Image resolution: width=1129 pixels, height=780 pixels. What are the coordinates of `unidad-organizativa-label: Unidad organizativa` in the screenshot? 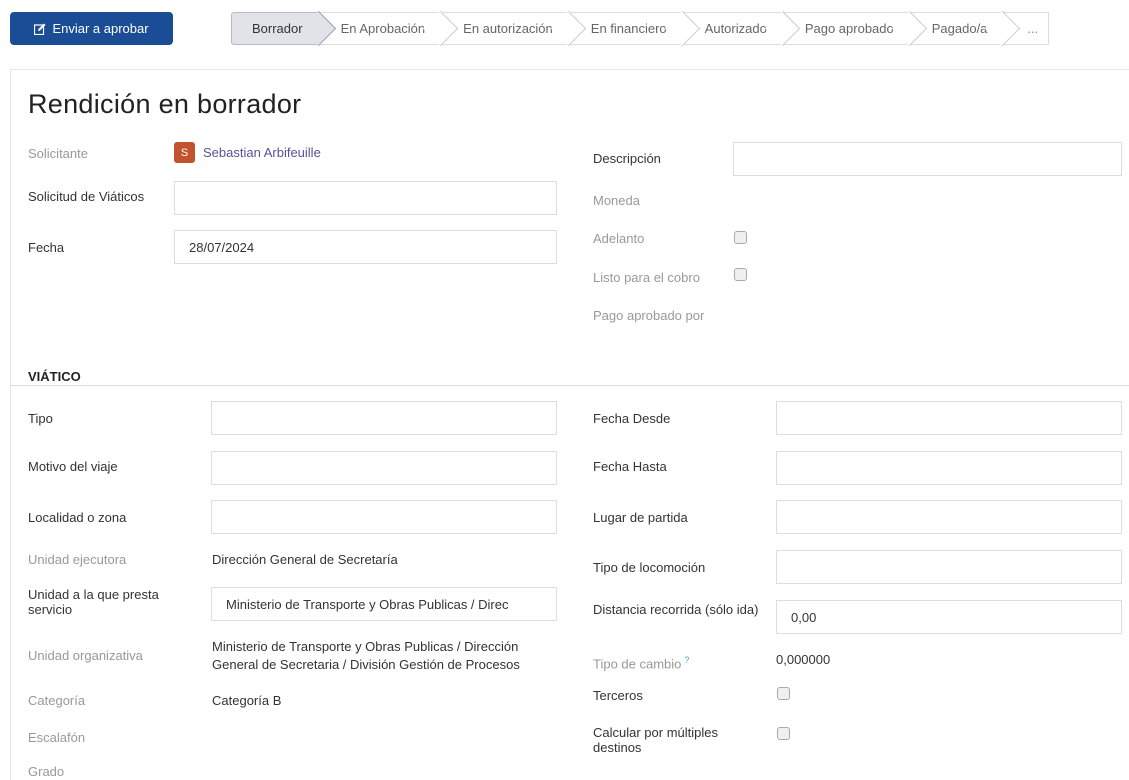 It's located at (85, 655).